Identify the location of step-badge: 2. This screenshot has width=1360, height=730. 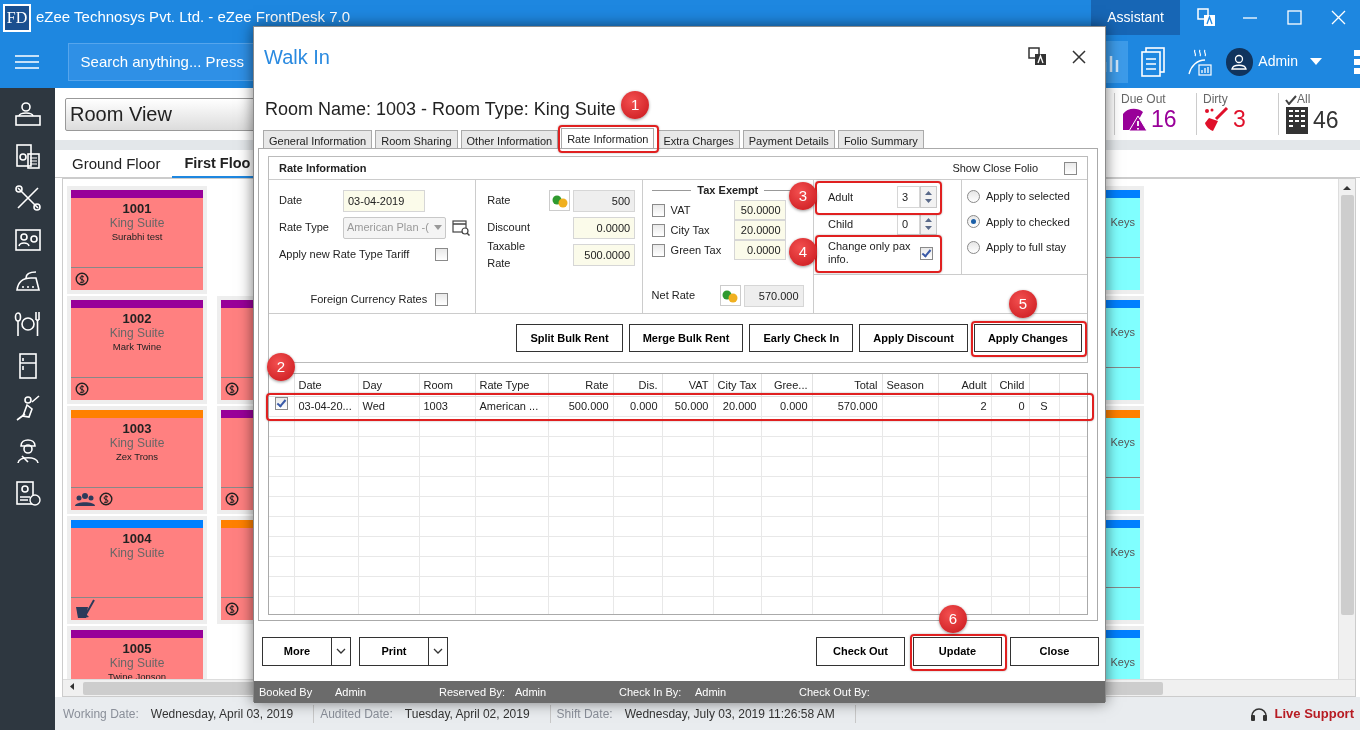
(281, 367).